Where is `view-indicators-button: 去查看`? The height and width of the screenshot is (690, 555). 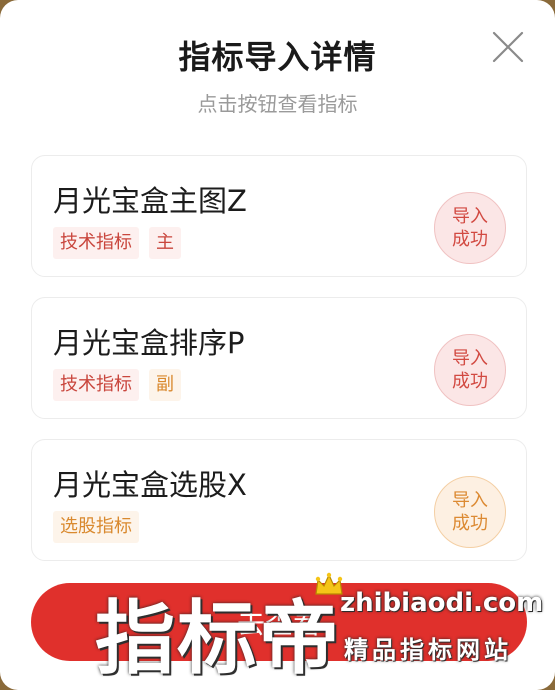 view-indicators-button: 去查看 is located at coordinates (279, 622).